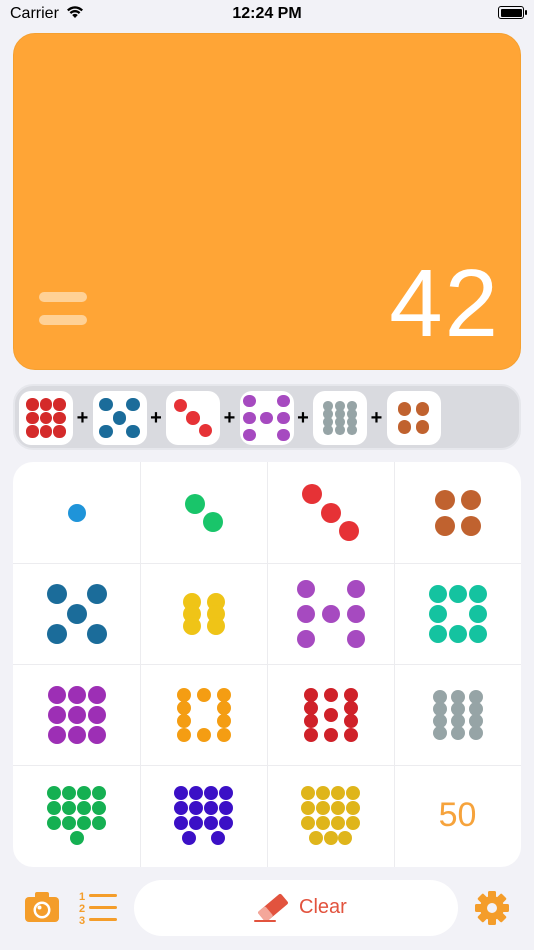  I want to click on equals-icon, so click(63, 309).